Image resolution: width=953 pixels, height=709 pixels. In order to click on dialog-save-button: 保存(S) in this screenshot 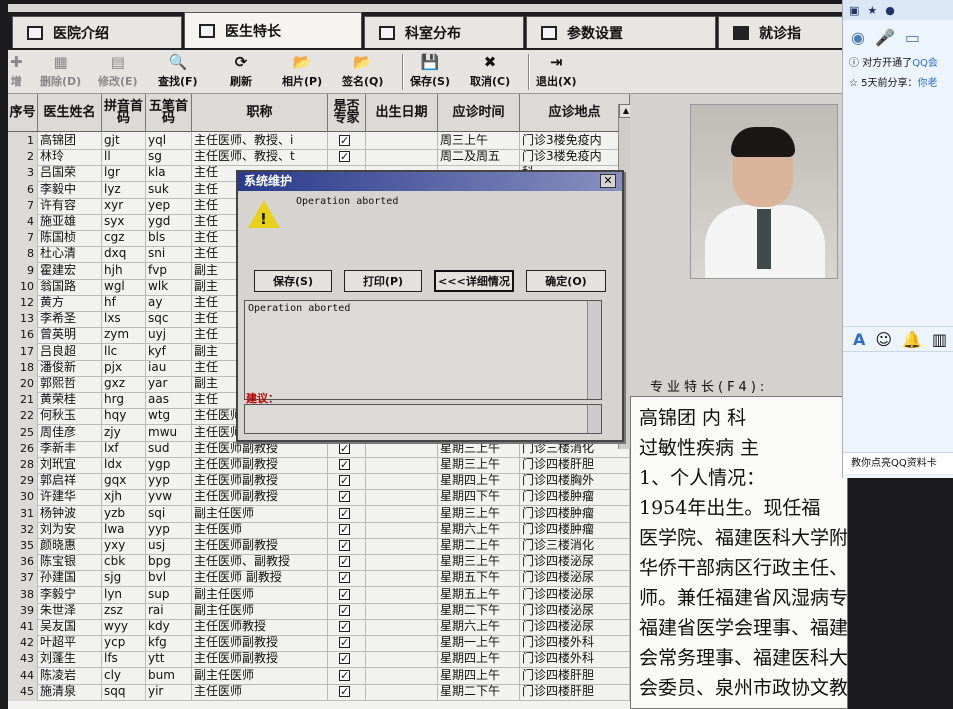, I will do `click(293, 281)`.